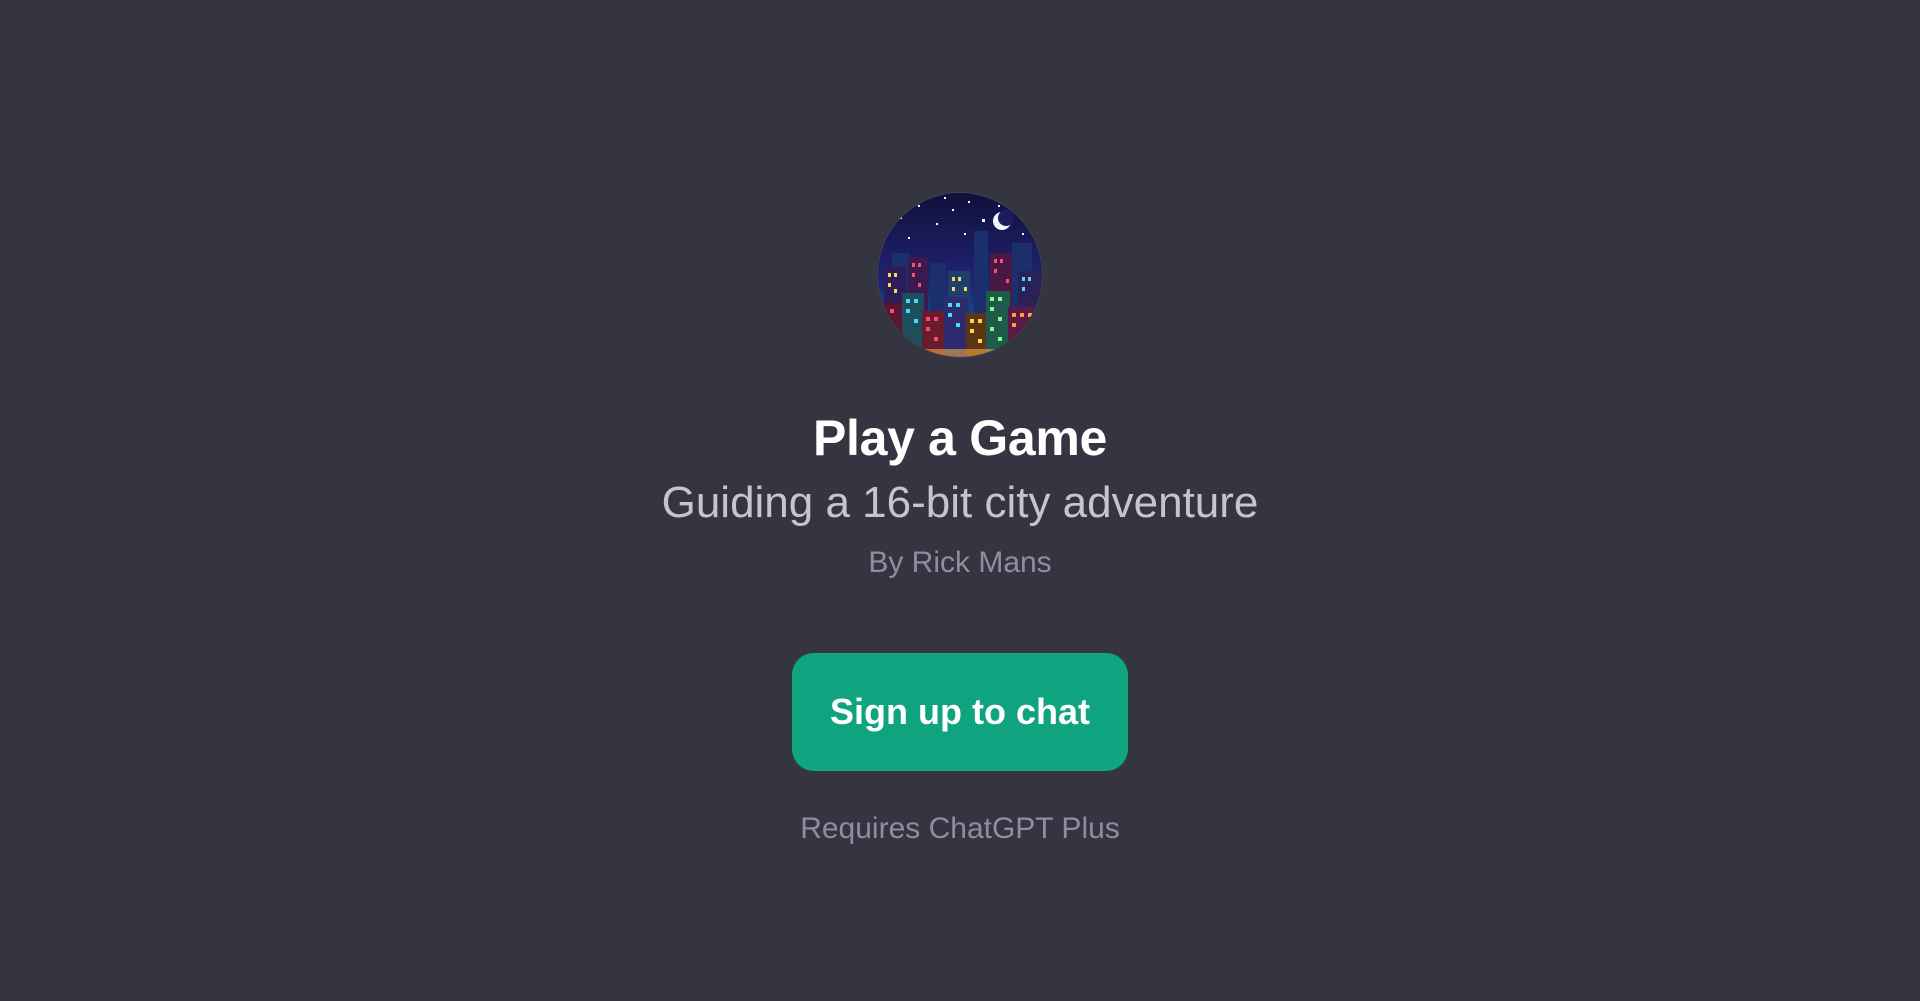  I want to click on gpt-description: Guiding a 16-bit city adventure, so click(960, 502).